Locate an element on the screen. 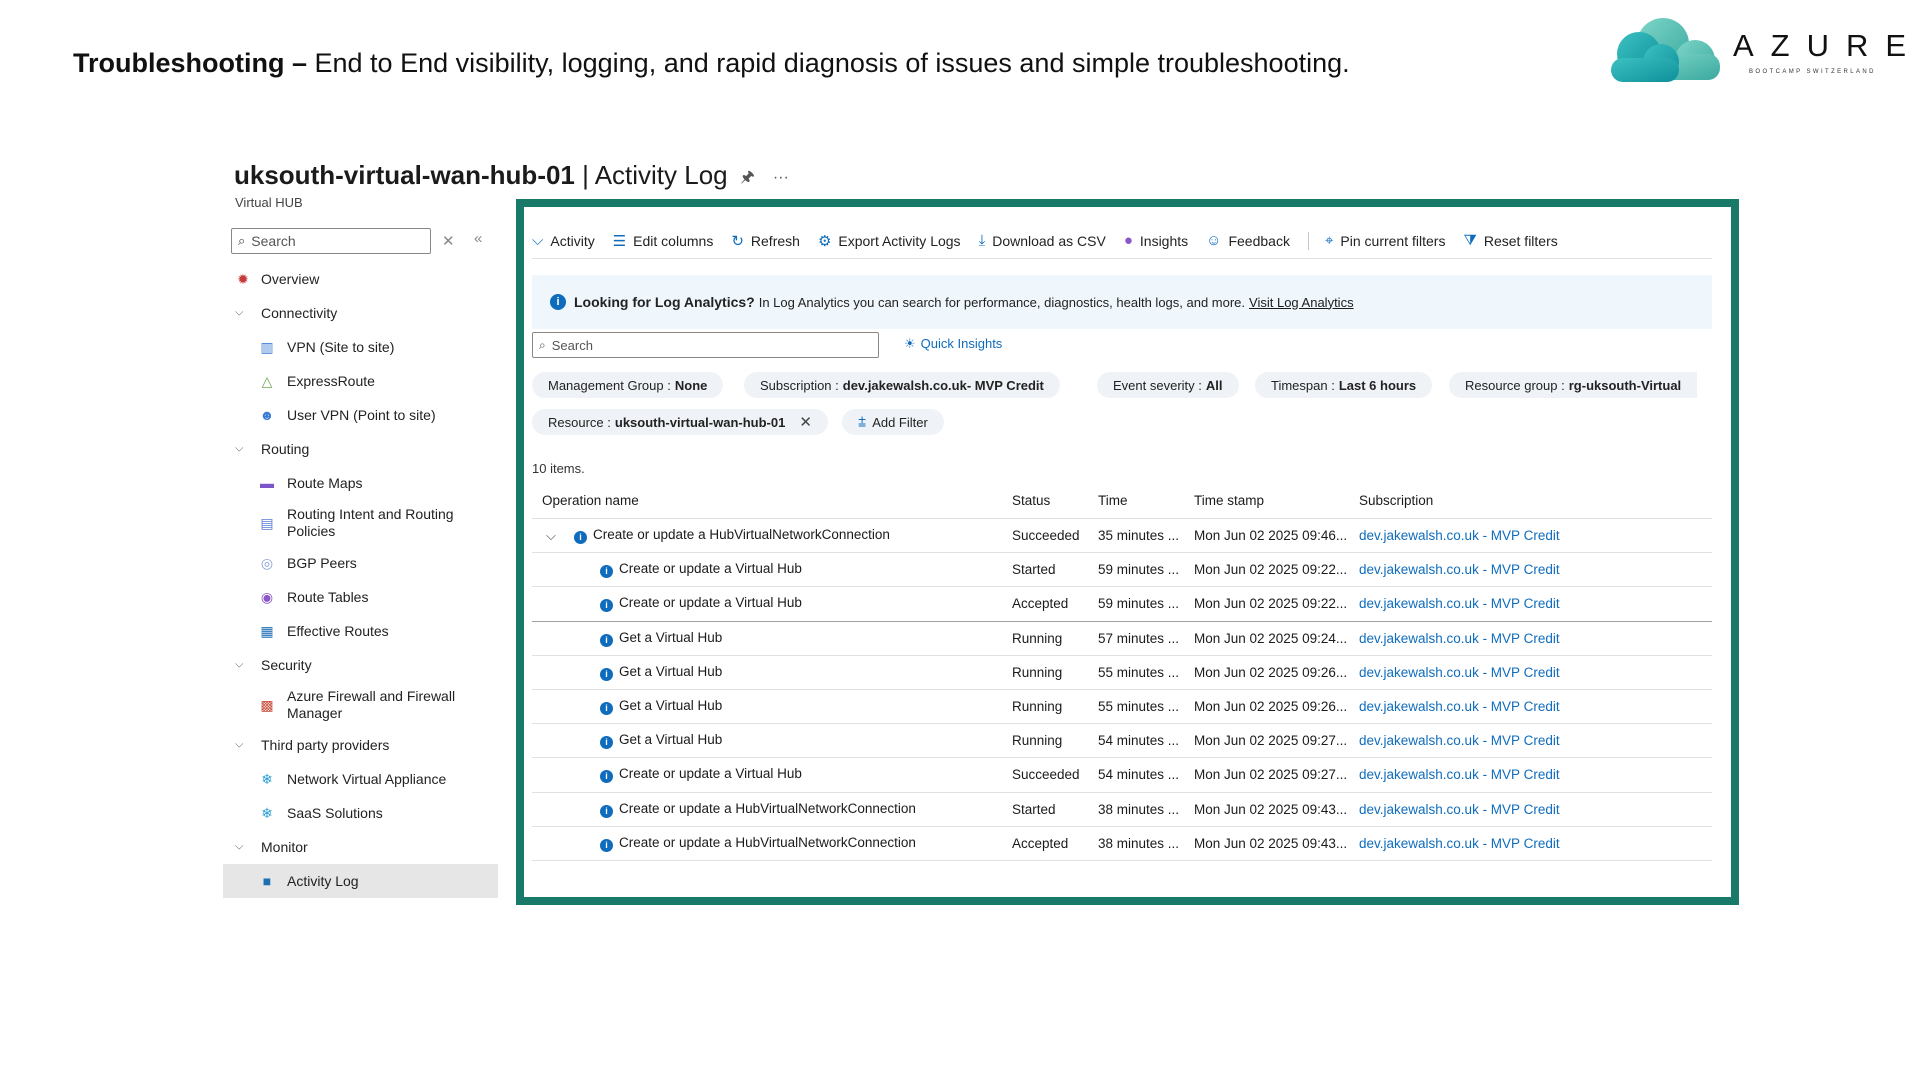  sidebar-item-vpn-site-to-site: ▥ VPN (Site to site) is located at coordinates (360, 347).